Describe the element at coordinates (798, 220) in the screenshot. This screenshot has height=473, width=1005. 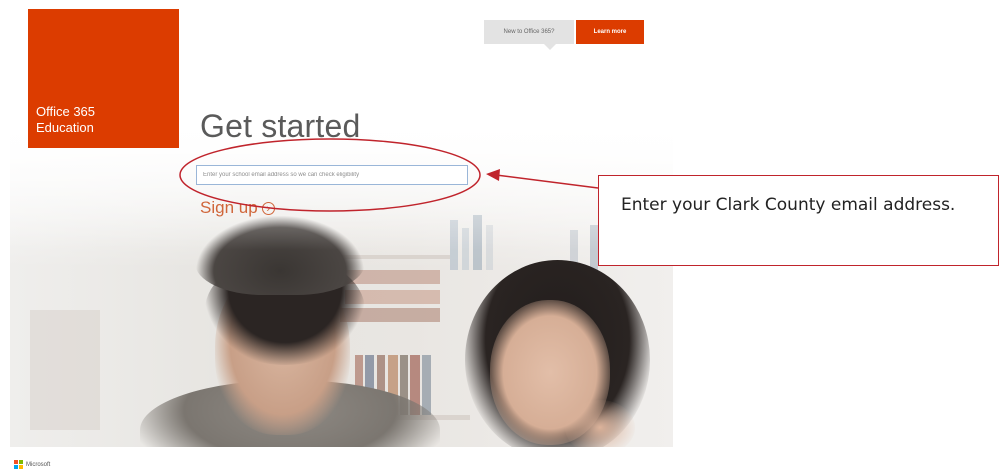
I see `annotation-callout: Enter your Clark County email address.` at that location.